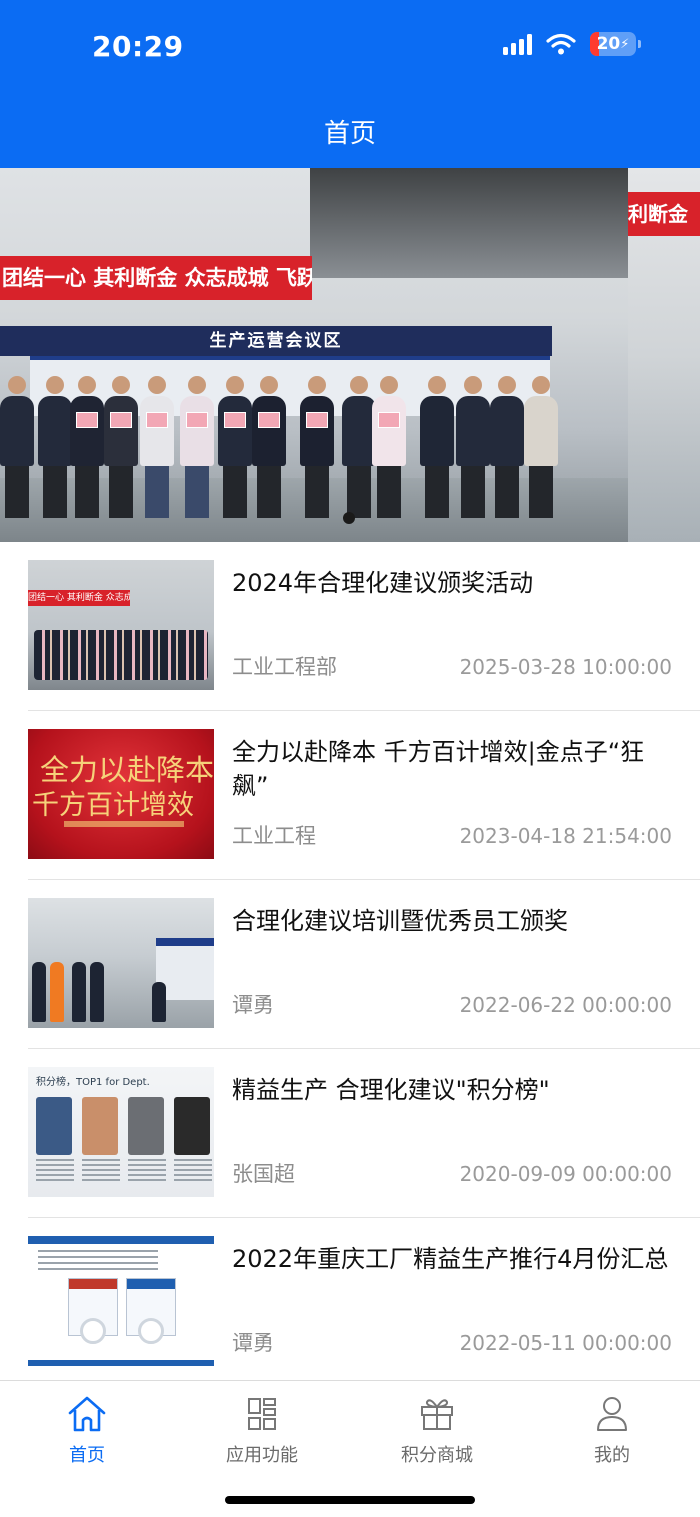 The width and height of the screenshot is (700, 1517). What do you see at coordinates (391, 1090) in the screenshot?
I see `news-title: 精益生产 合理化建议"积分榜"` at bounding box center [391, 1090].